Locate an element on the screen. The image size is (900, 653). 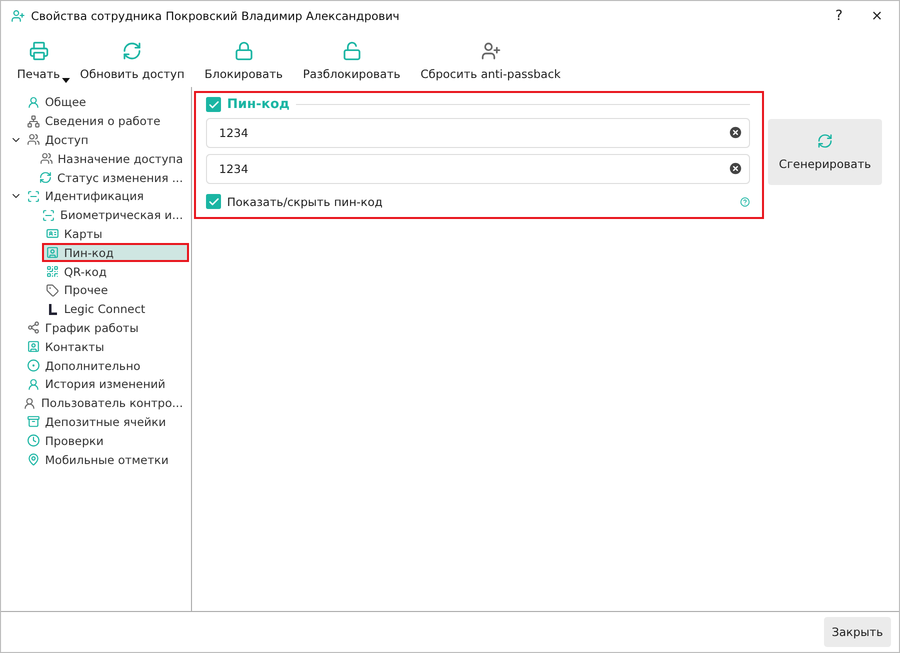
refresh-icon is located at coordinates (825, 141).